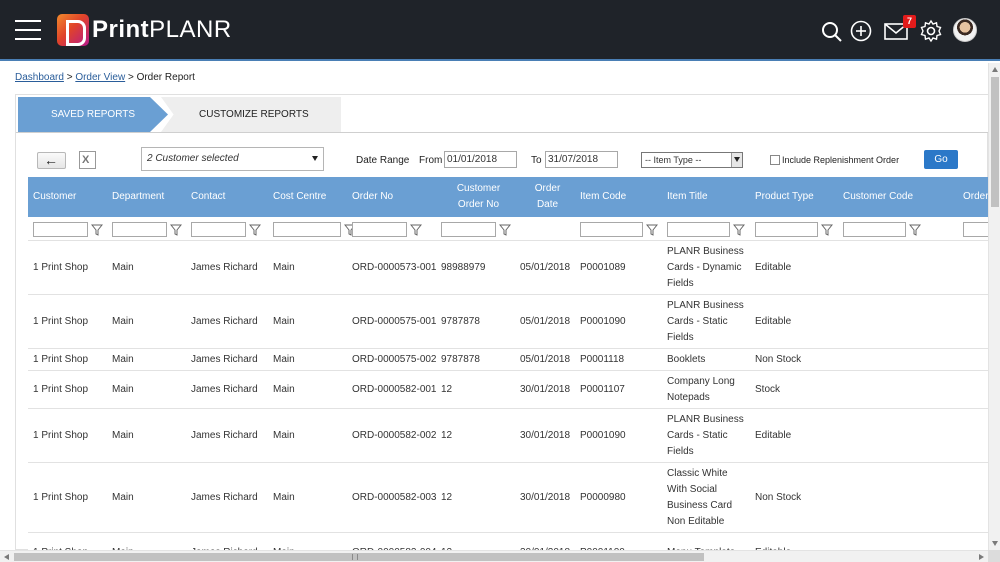 Image resolution: width=1000 pixels, height=562 pixels. Describe the element at coordinates (379, 229) in the screenshot. I see `filter-input-order-no` at that location.